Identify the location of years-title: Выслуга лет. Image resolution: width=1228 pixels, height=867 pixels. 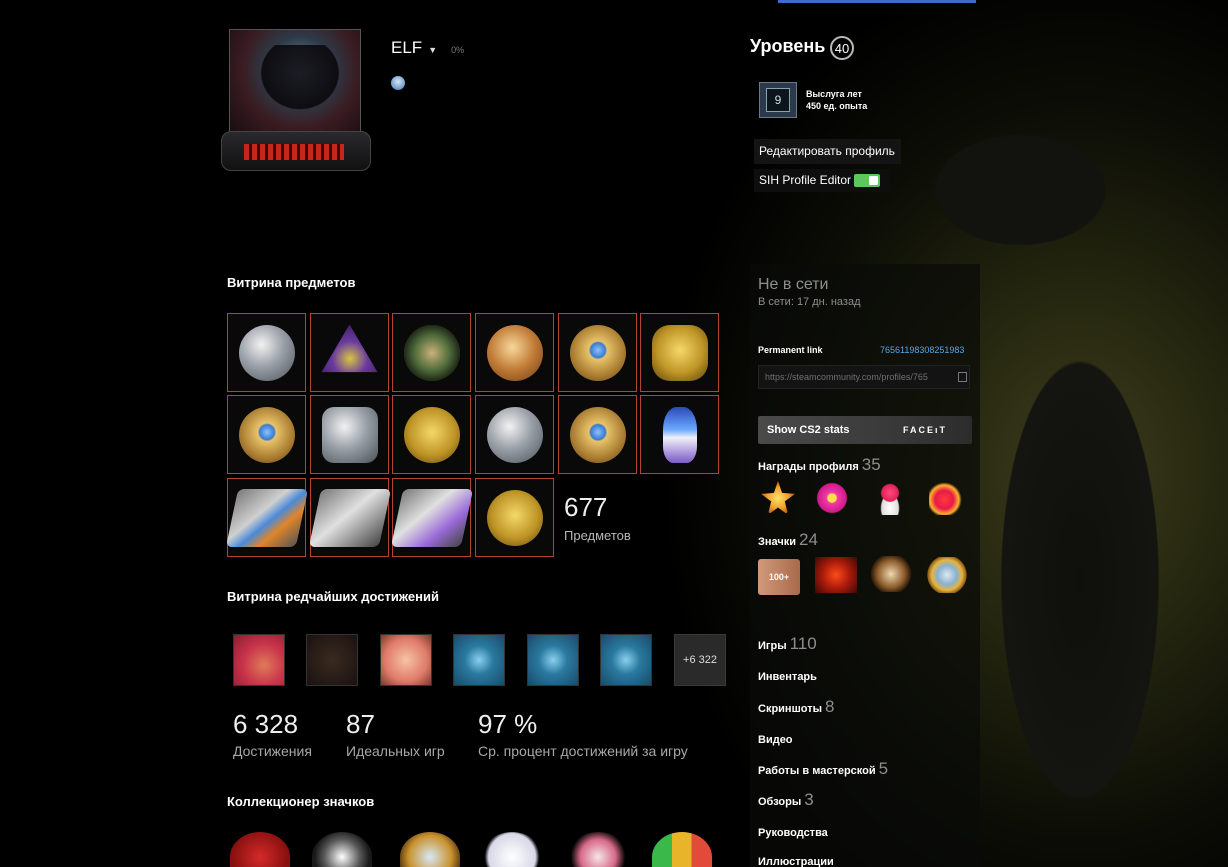
(834, 94).